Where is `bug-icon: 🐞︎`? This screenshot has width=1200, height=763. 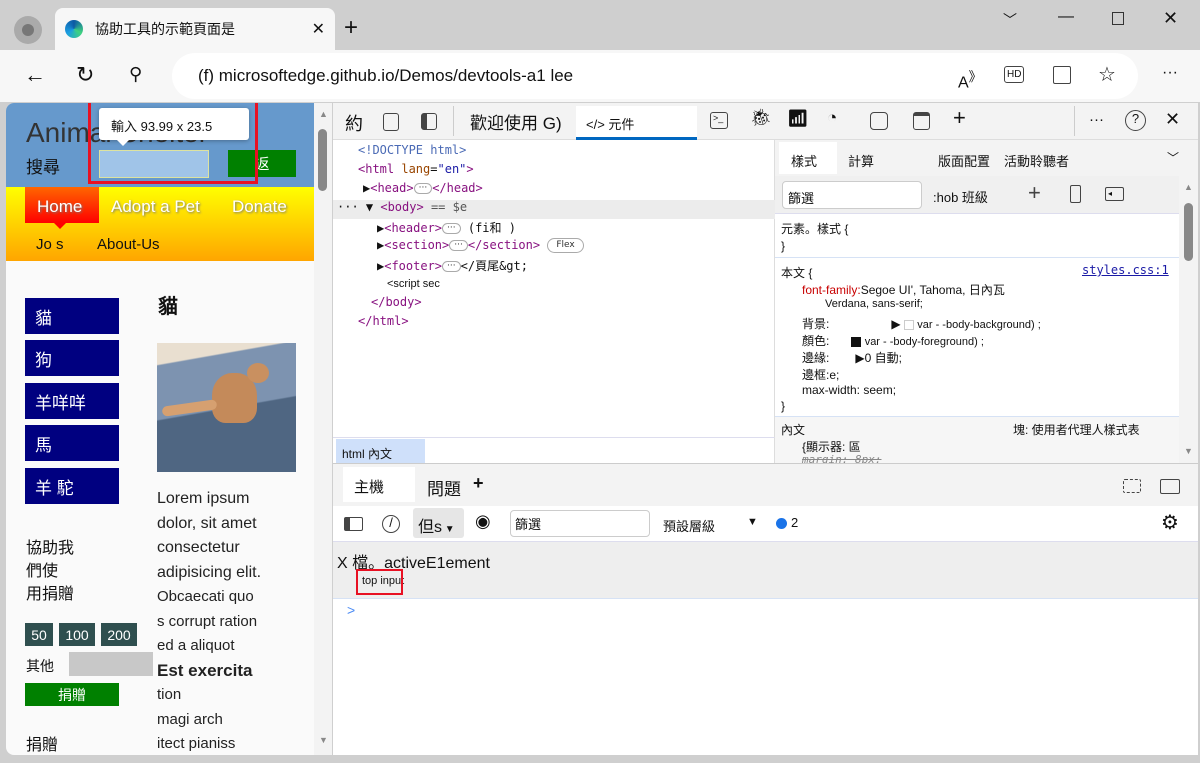 bug-icon: 🐞︎ is located at coordinates (761, 118).